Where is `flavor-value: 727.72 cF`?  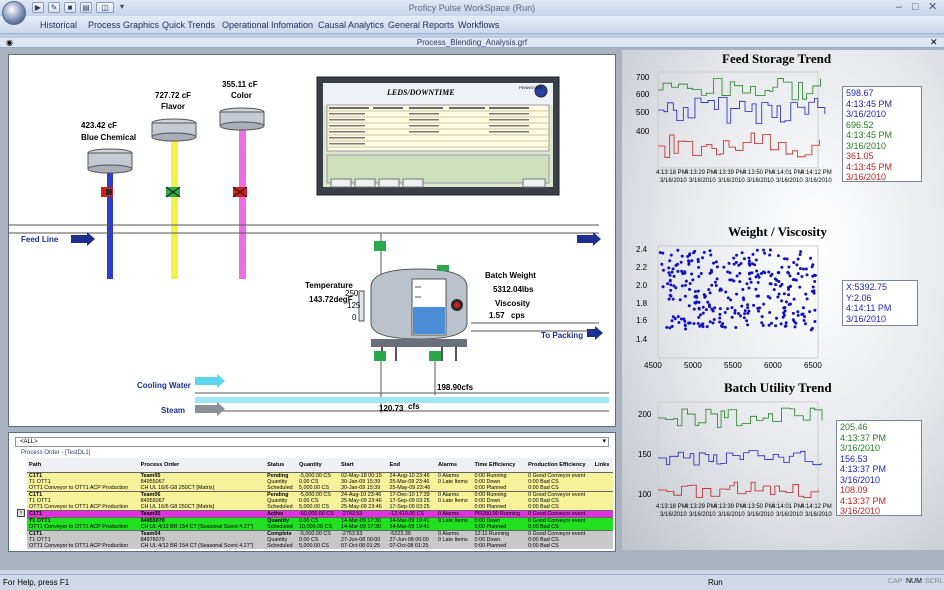
flavor-value: 727.72 cF is located at coordinates (173, 95).